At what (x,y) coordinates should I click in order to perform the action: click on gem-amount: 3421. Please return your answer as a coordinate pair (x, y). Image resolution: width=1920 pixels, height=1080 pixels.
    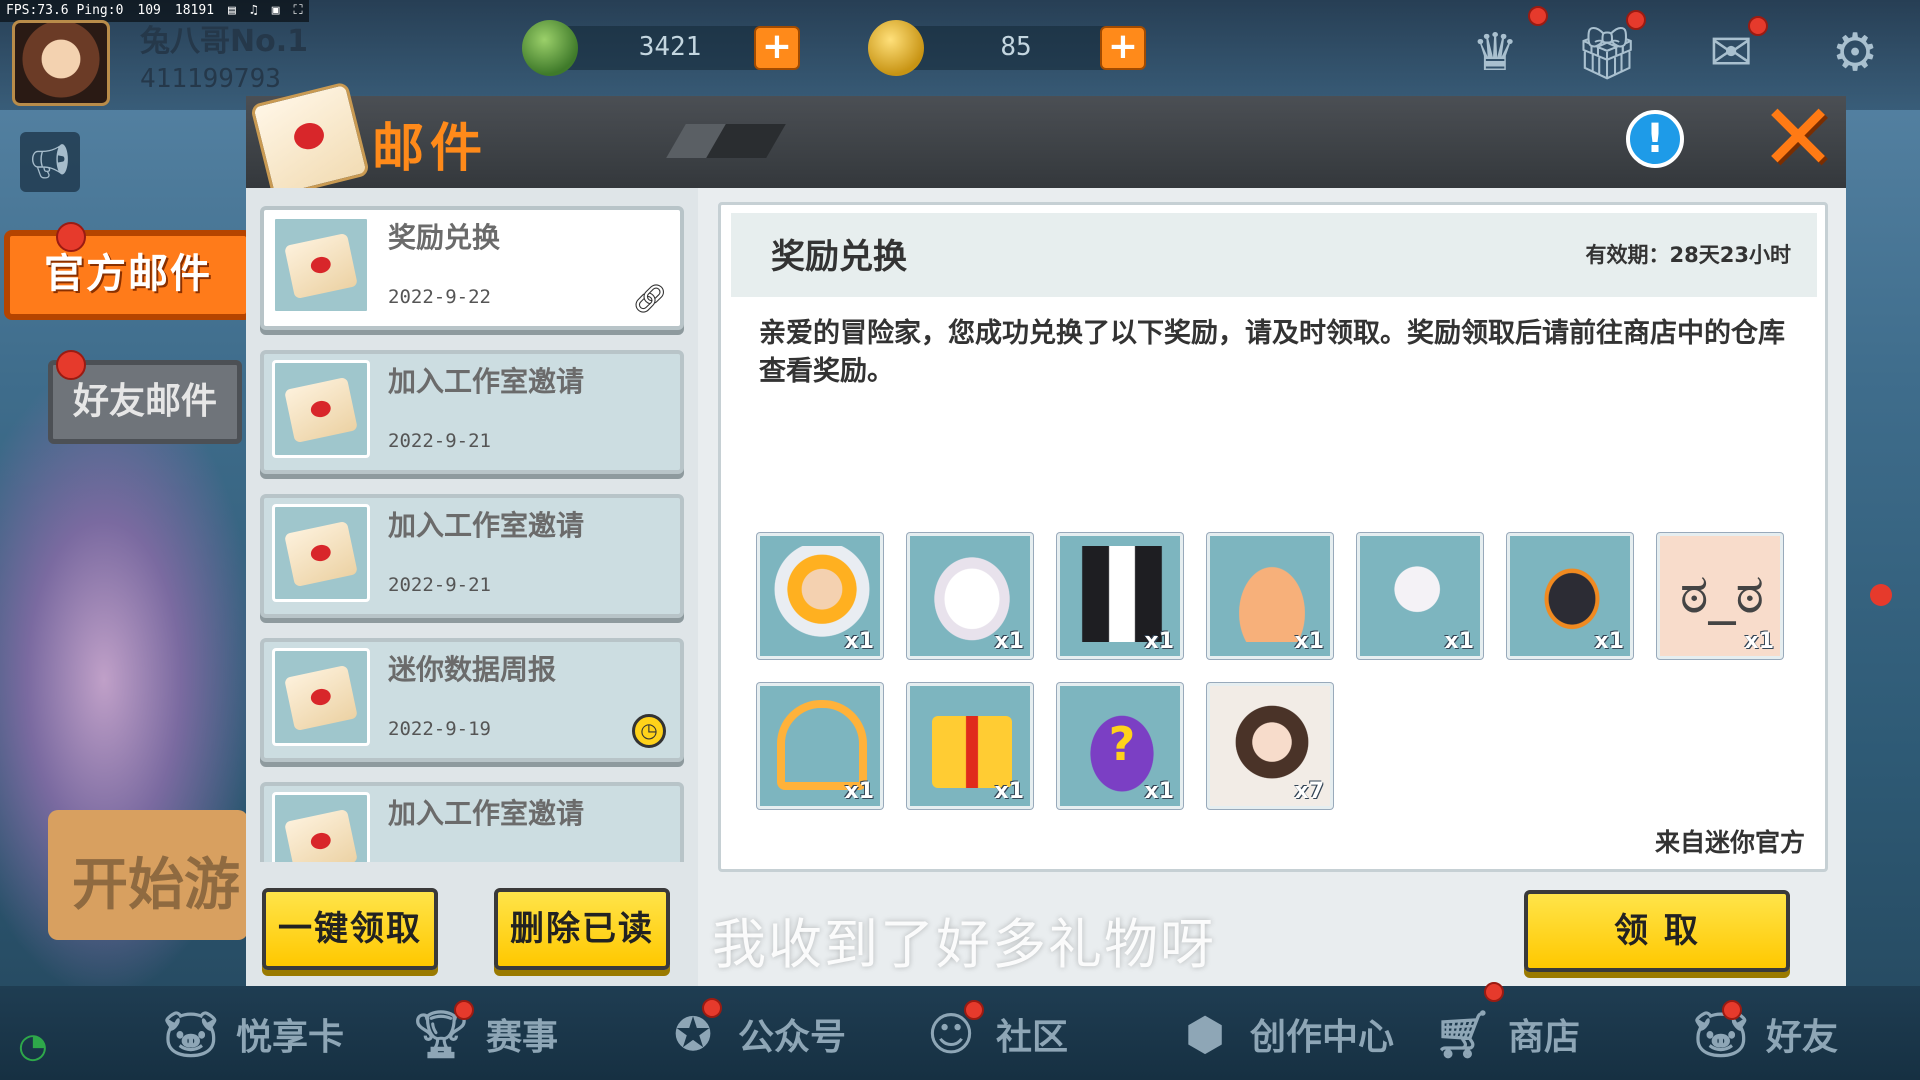
    Looking at the image, I should click on (670, 47).